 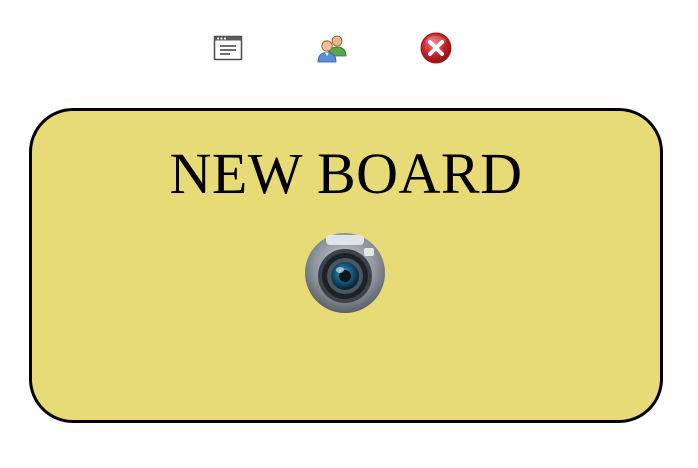 I want to click on close-icon, so click(x=436, y=48).